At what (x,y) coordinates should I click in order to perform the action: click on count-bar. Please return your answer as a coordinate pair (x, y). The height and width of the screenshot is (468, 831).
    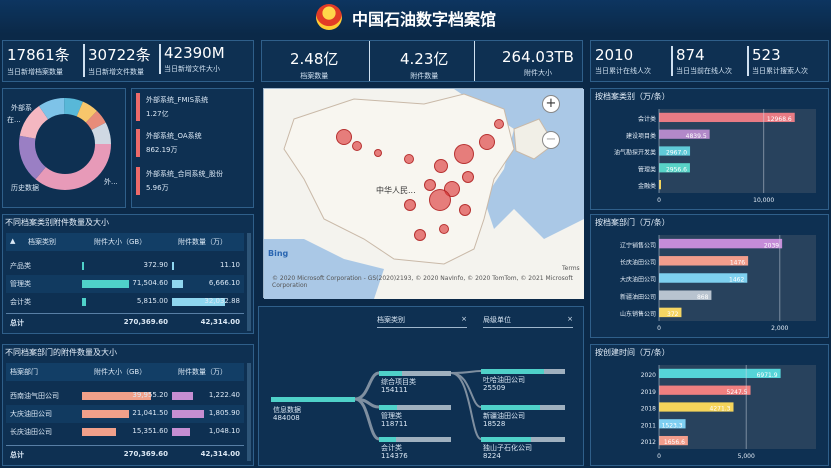
    Looking at the image, I should click on (173, 266).